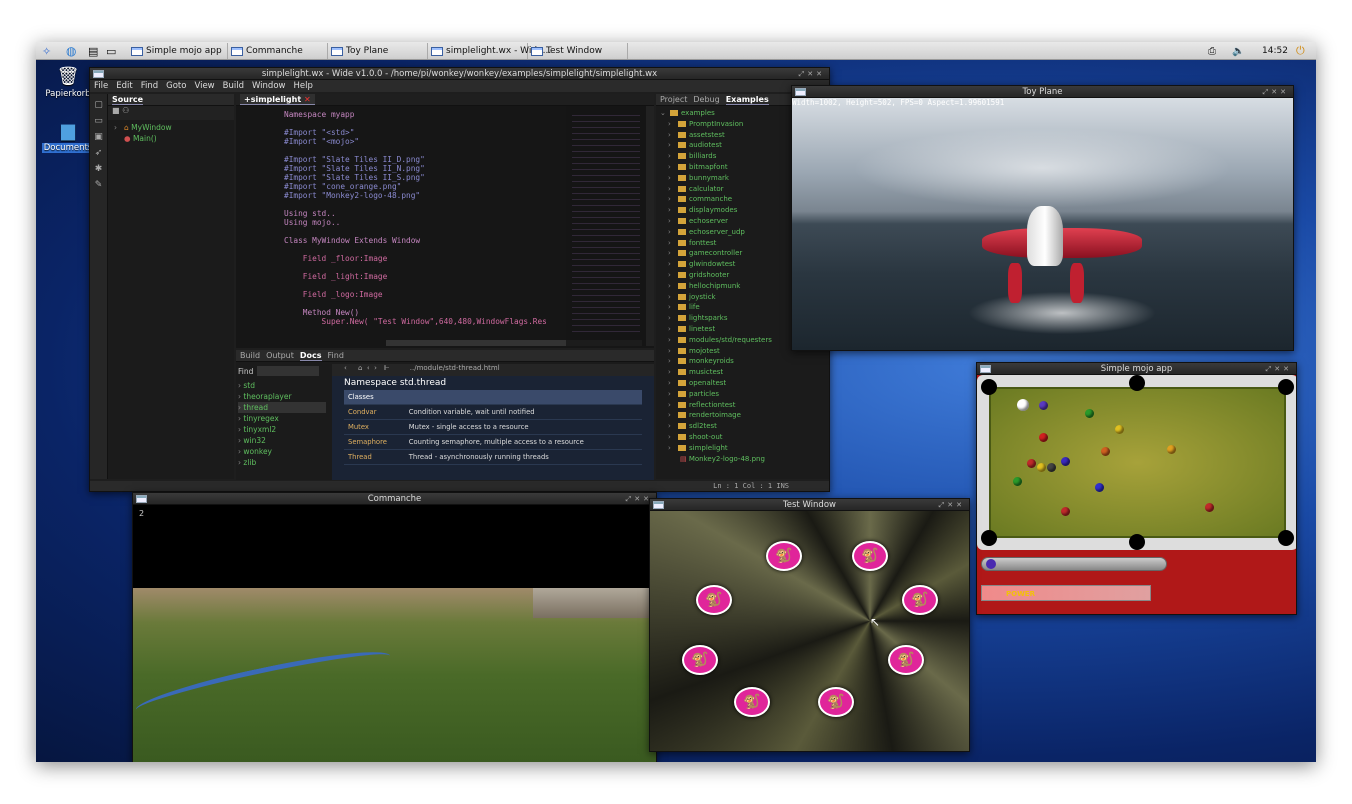 This screenshot has width=1352, height=804. Describe the element at coordinates (98, 105) in the screenshot. I see `new-file-icon: ▢` at that location.